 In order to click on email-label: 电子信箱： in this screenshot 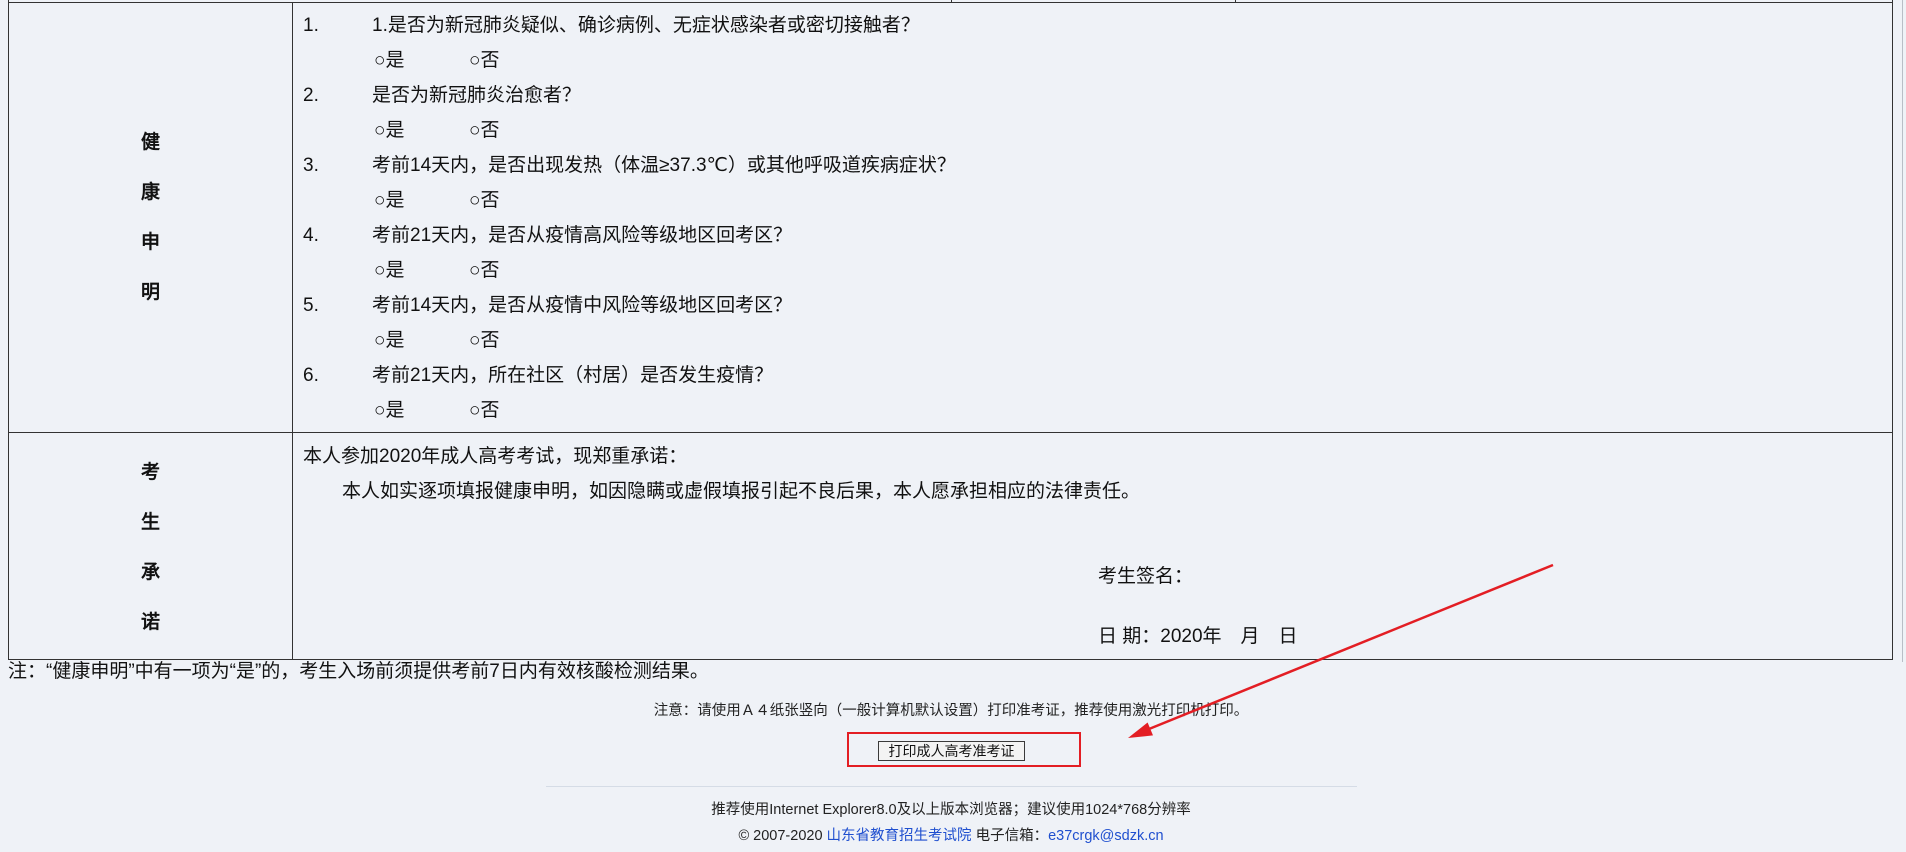, I will do `click(1012, 836)`.